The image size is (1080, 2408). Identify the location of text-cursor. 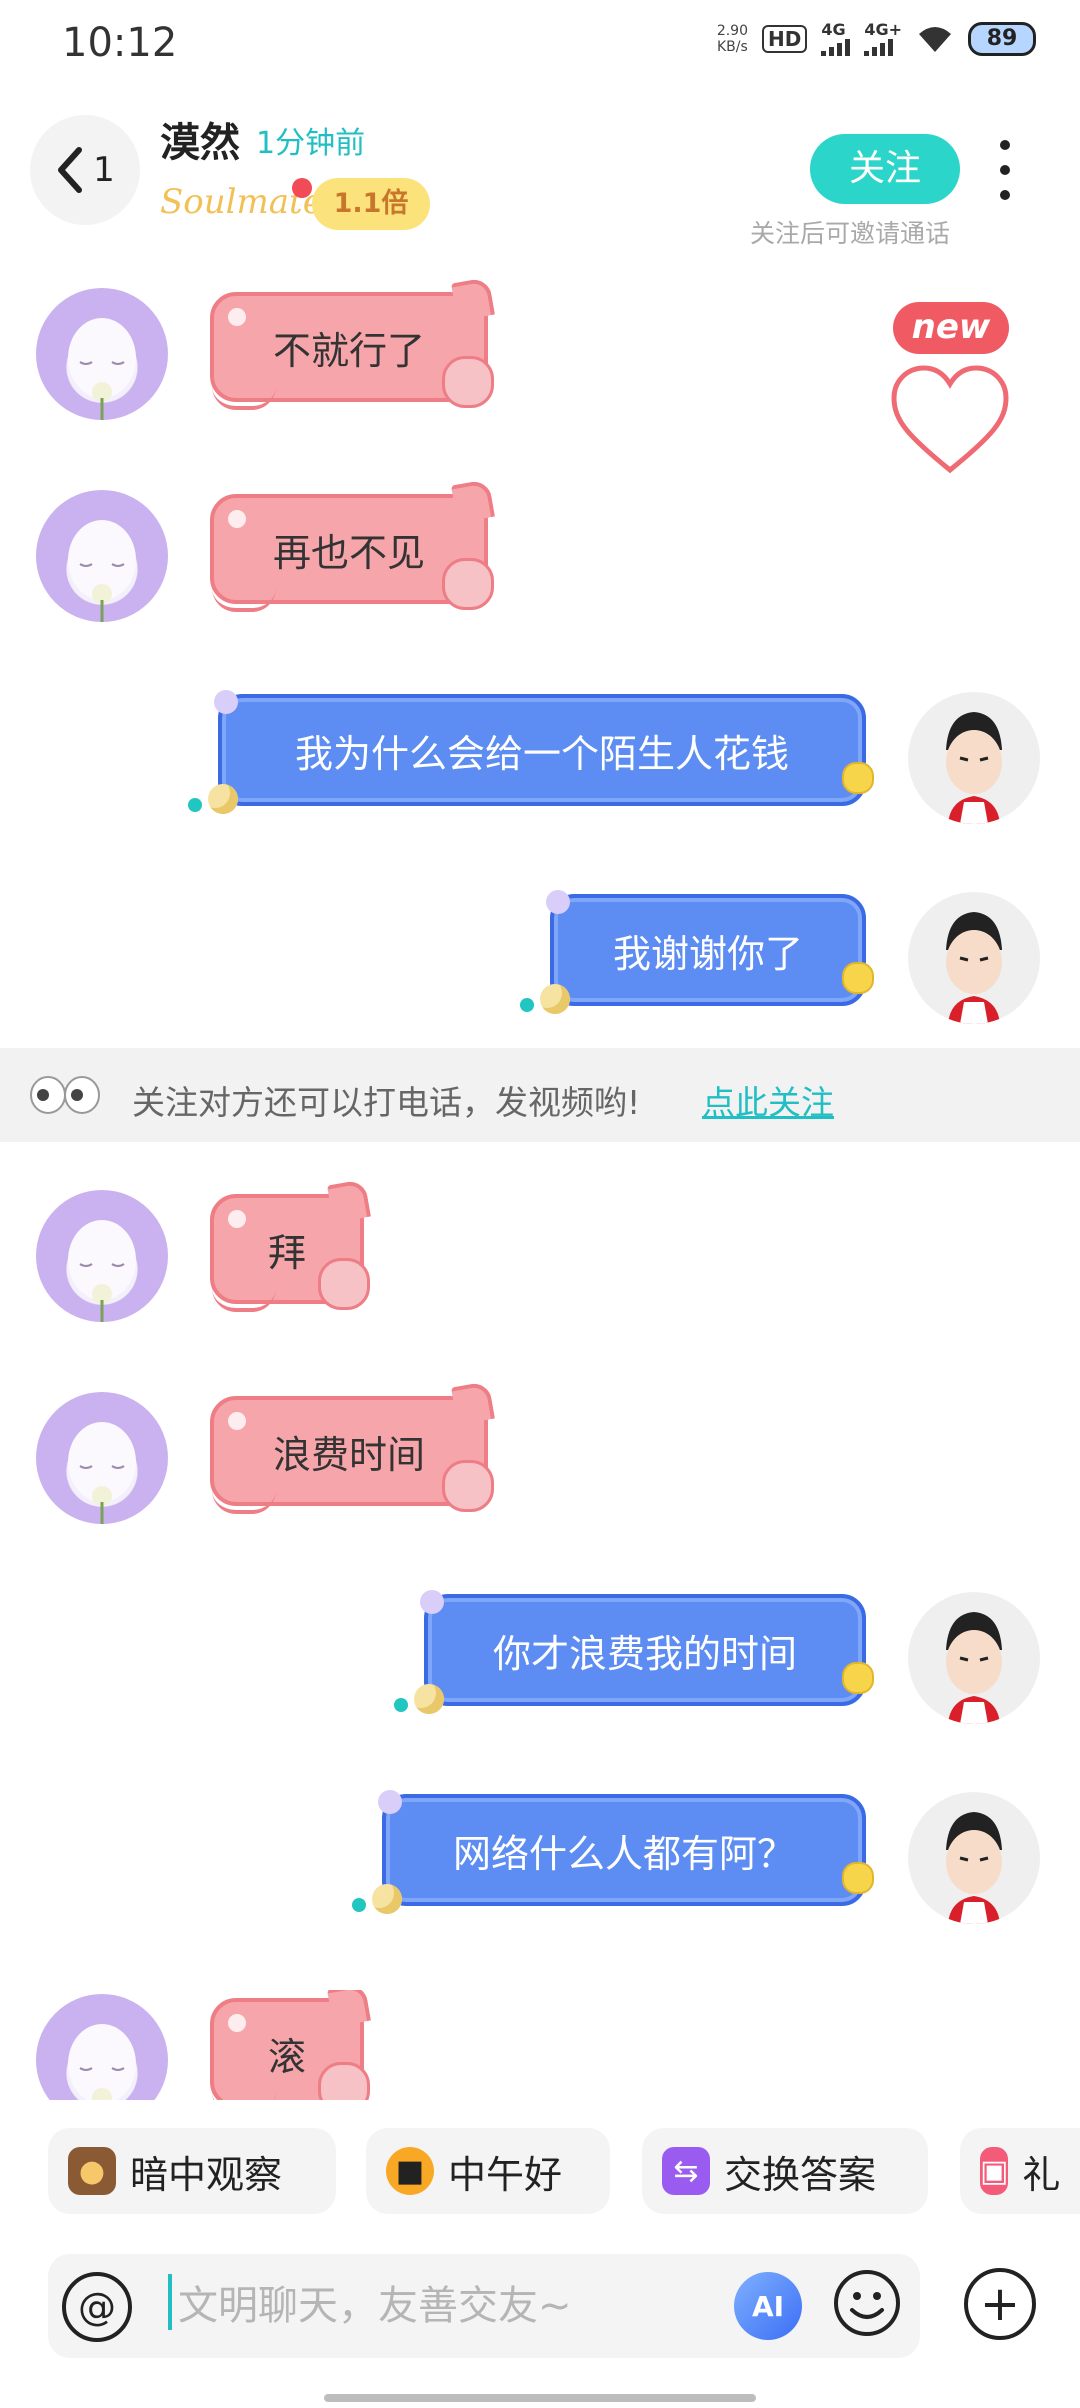
(170, 2302).